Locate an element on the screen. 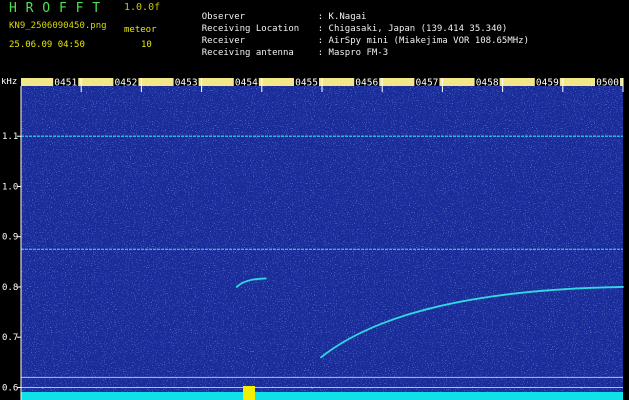 The height and width of the screenshot is (400, 629). time-label-7: 0458 is located at coordinates (487, 83).